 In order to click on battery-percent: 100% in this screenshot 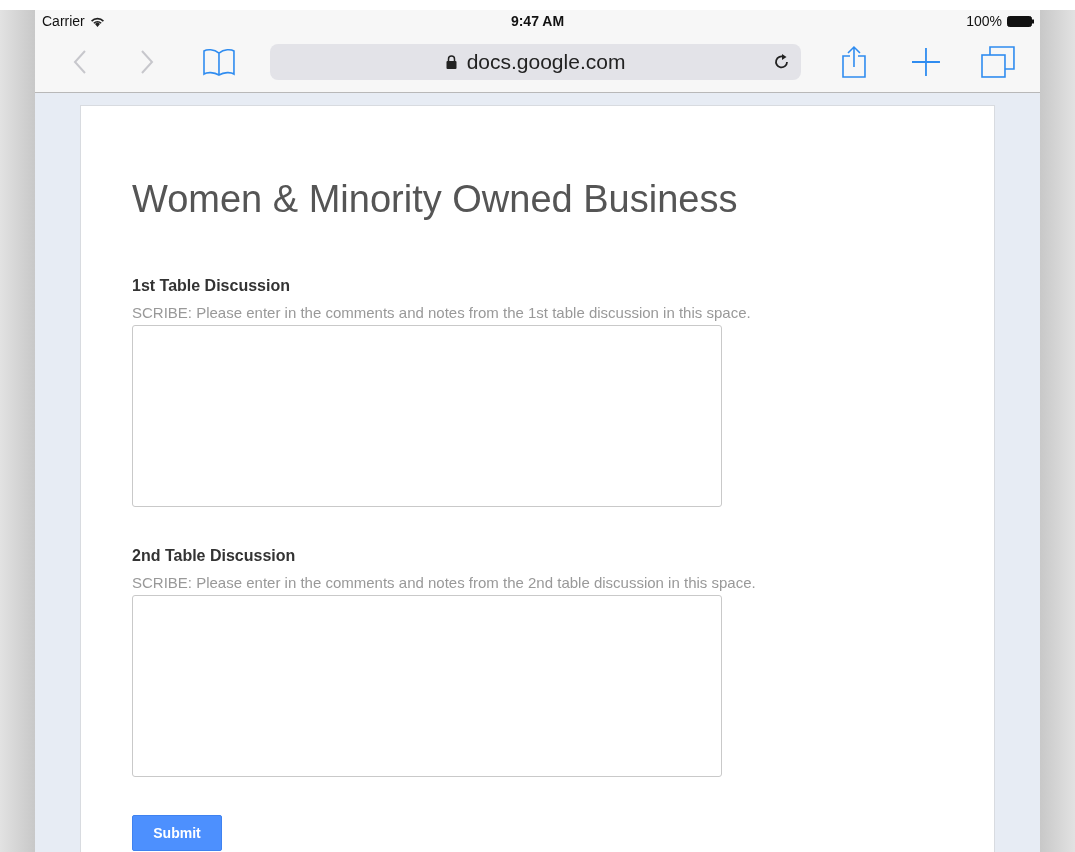, I will do `click(984, 21)`.